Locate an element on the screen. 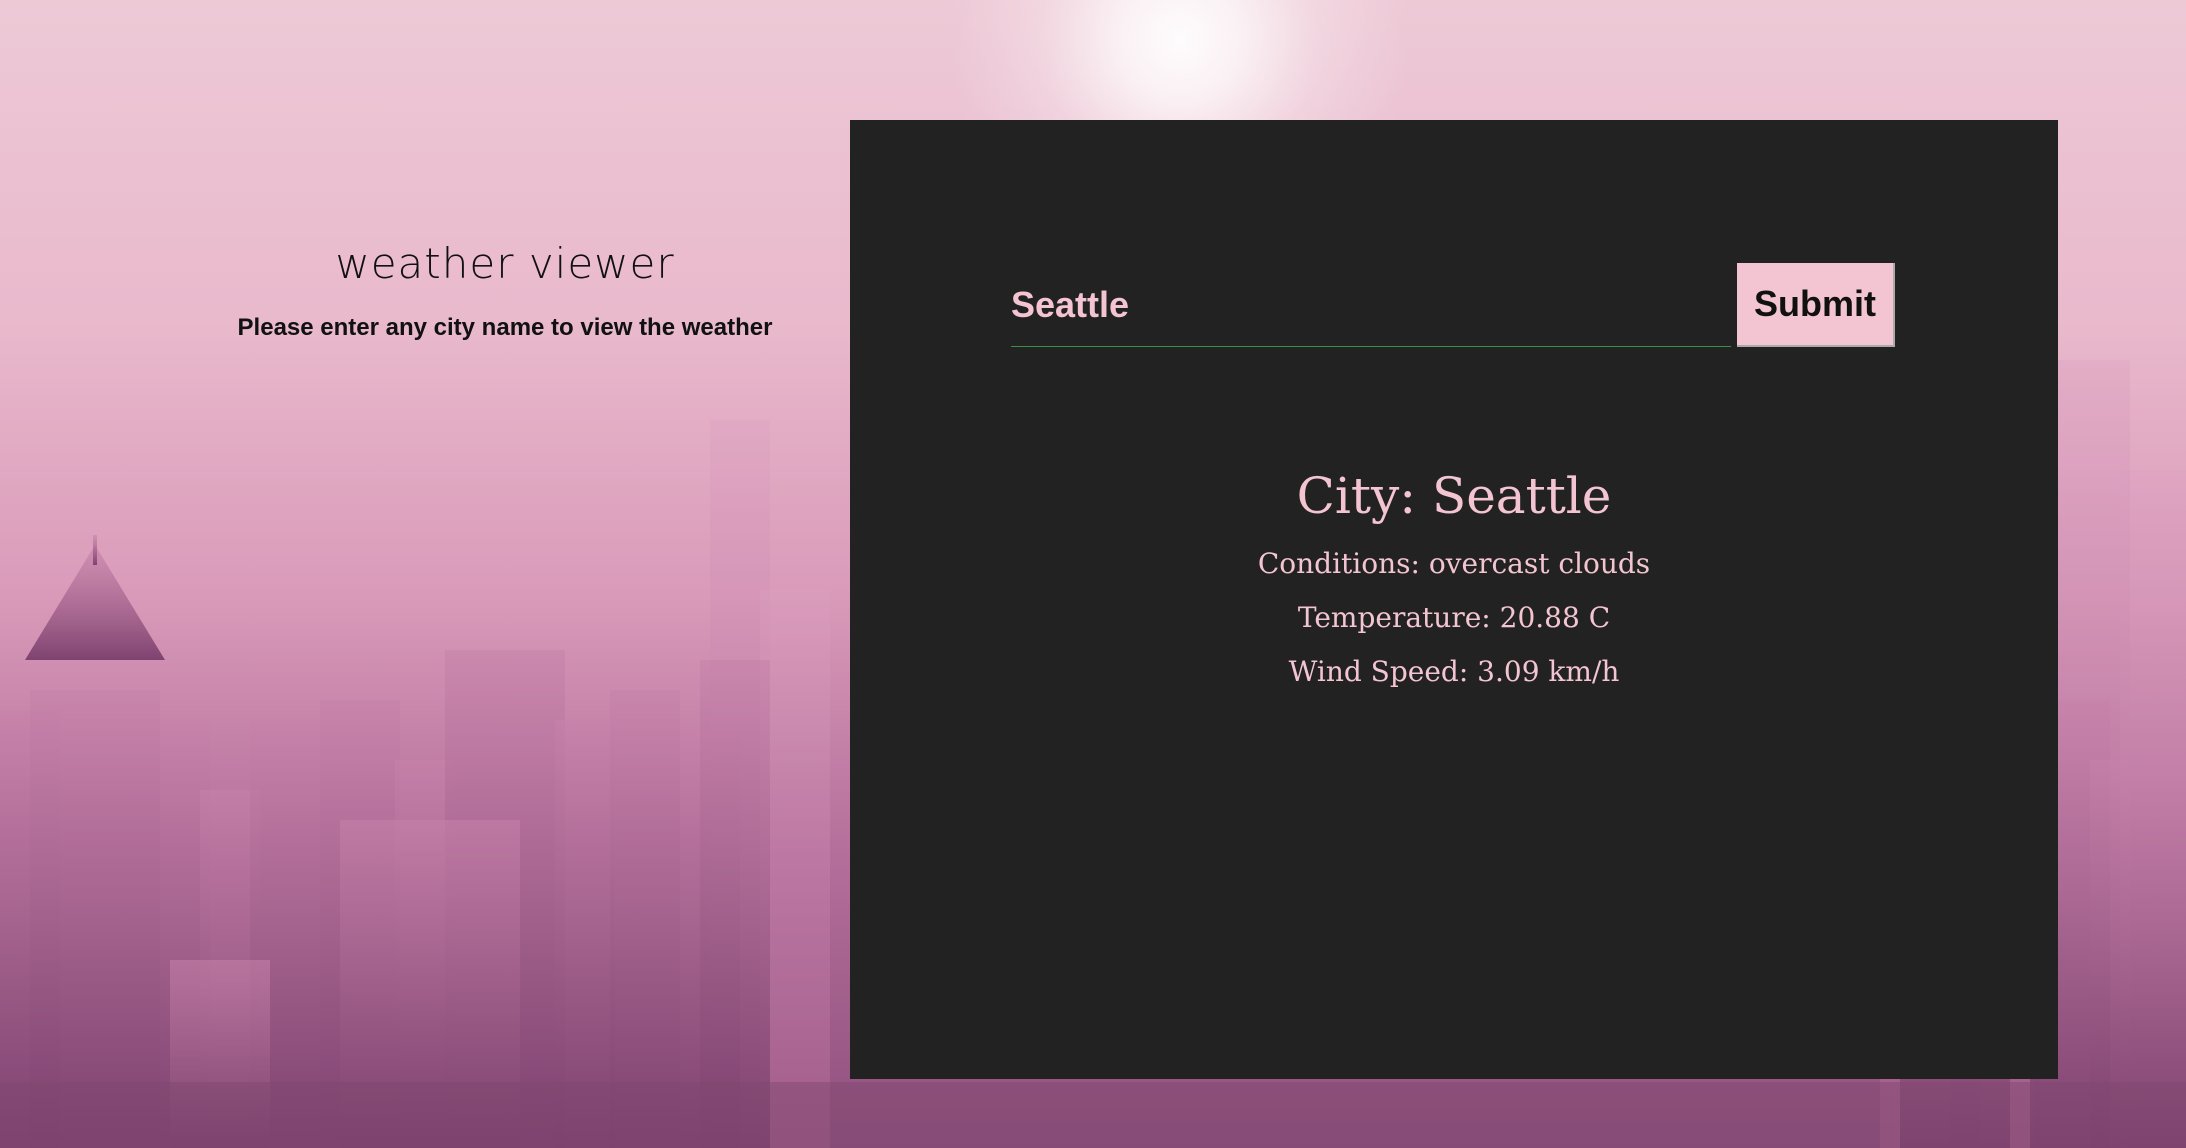 Image resolution: width=2186 pixels, height=1148 pixels. result-city: City: Seattle is located at coordinates (1454, 496).